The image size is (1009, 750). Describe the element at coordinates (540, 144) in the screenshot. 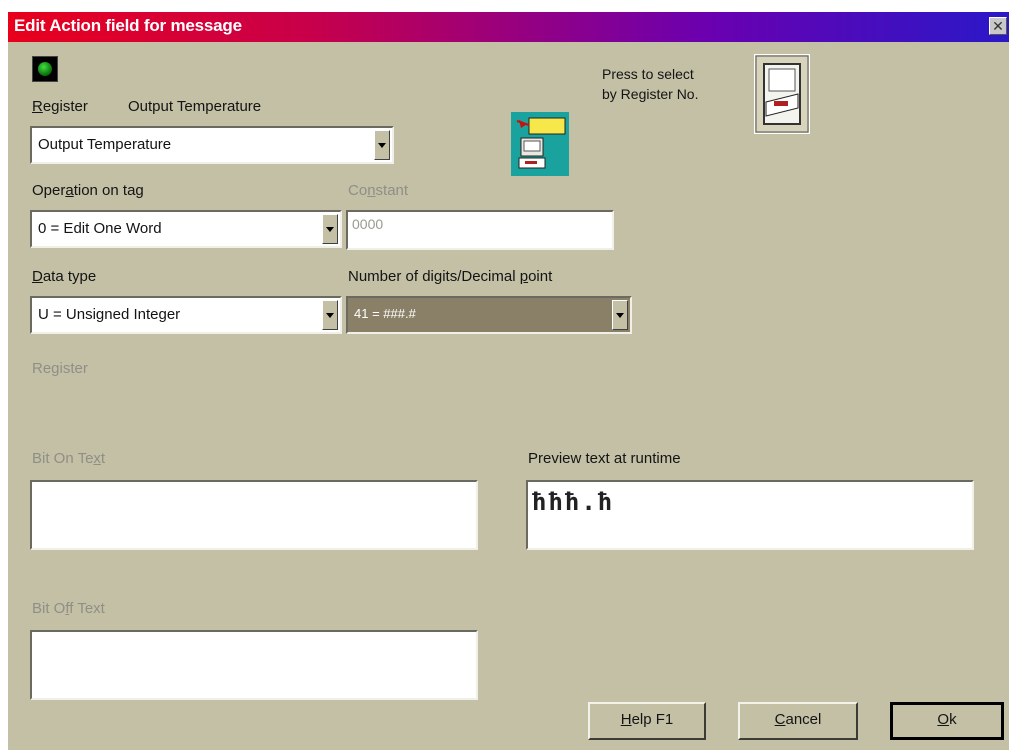

I see `tag-terminal-icon` at that location.